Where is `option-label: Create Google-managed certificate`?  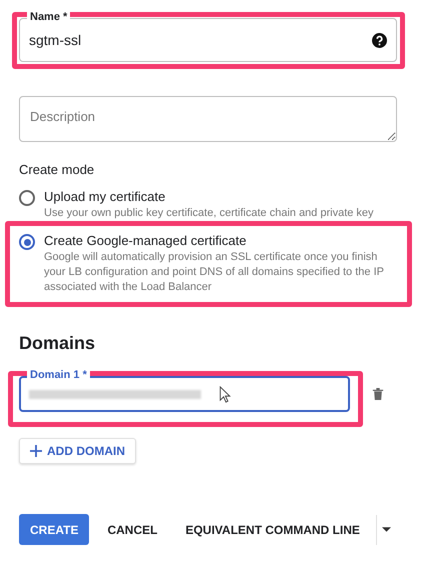
option-label: Create Google-managed certificate is located at coordinates (220, 240).